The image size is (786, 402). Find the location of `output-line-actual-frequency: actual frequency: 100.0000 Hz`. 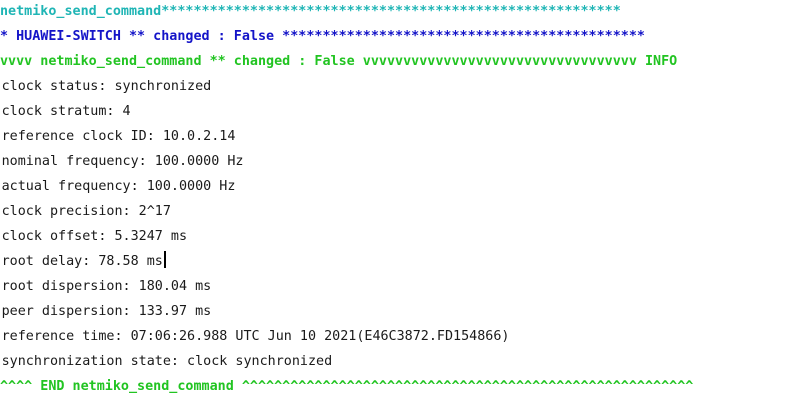

output-line-actual-frequency: actual frequency: 100.0000 Hz is located at coordinates (118, 186).